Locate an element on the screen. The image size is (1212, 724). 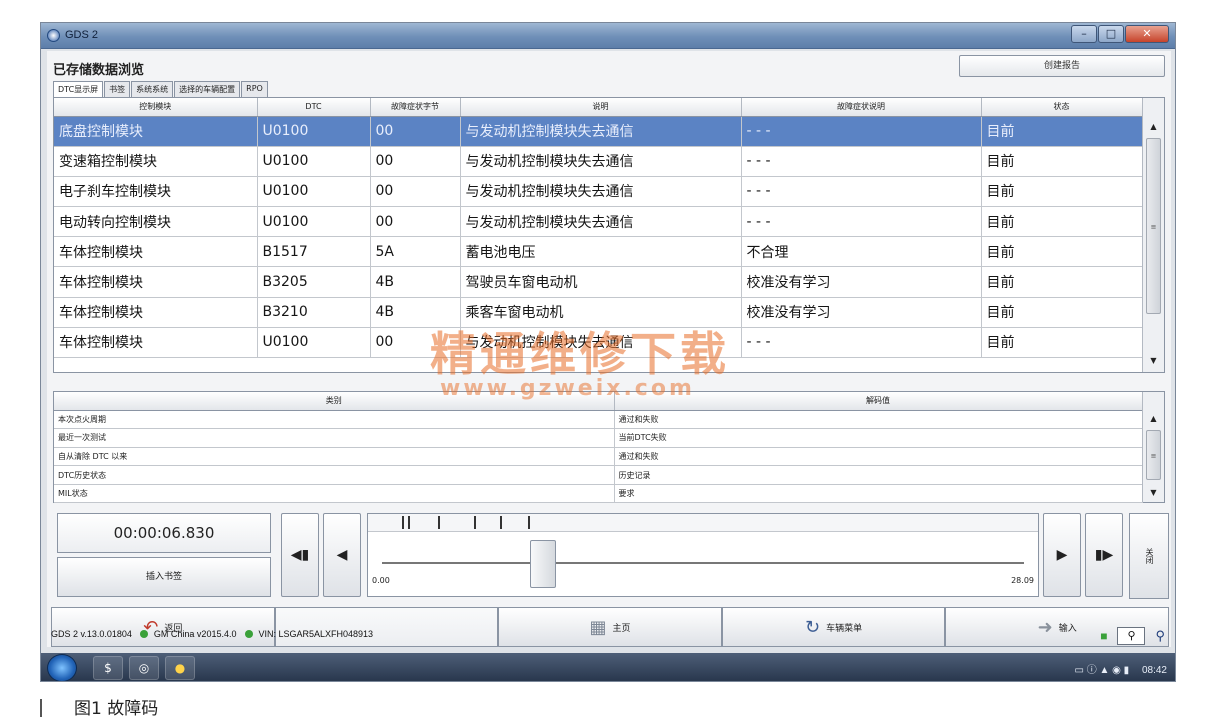
taskbar-chrome-icon: ● is located at coordinates (180, 668).